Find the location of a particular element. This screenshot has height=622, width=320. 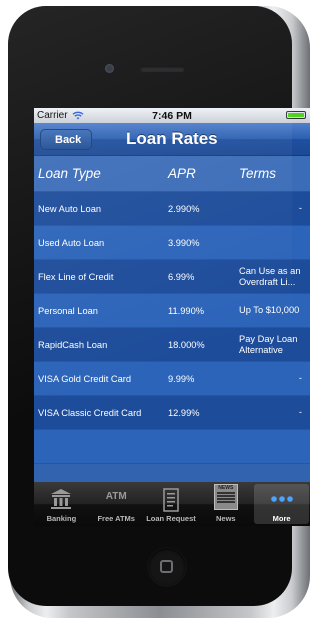

table-header: Loan Type APR Terms is located at coordinates (172, 174).